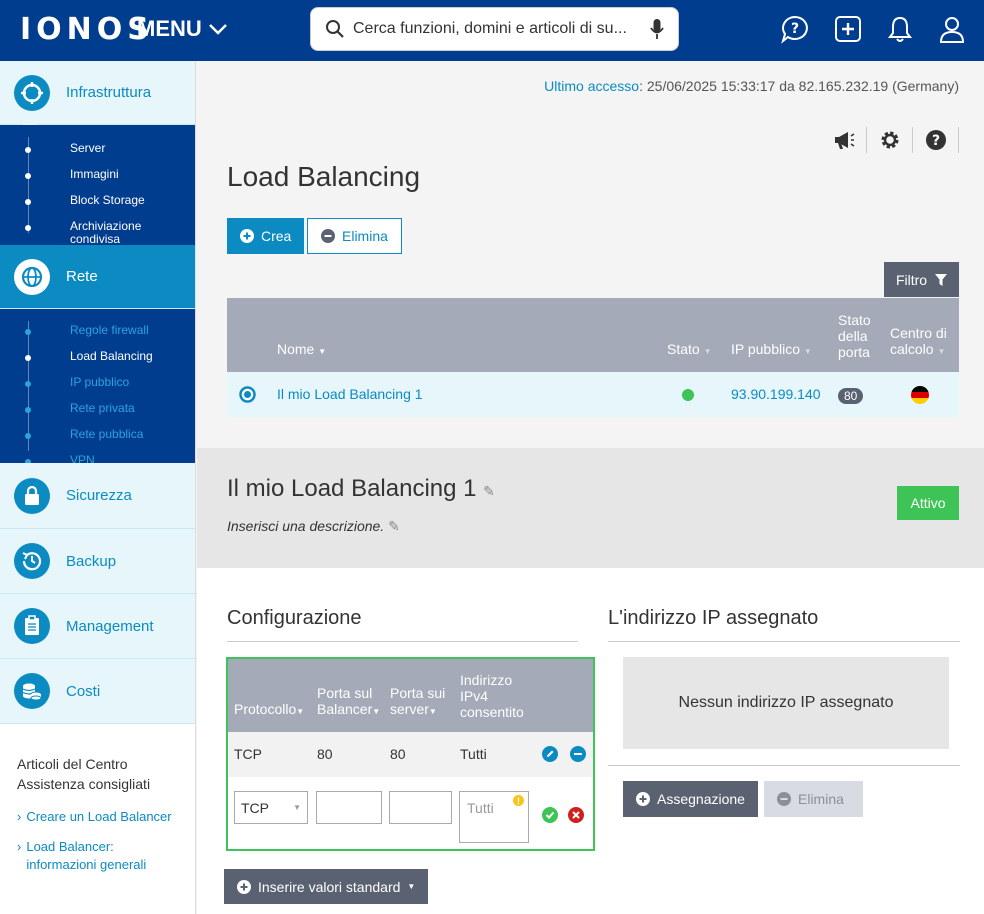 Image resolution: width=984 pixels, height=914 pixels. What do you see at coordinates (911, 279) in the screenshot?
I see `filter-label: Filtro` at bounding box center [911, 279].